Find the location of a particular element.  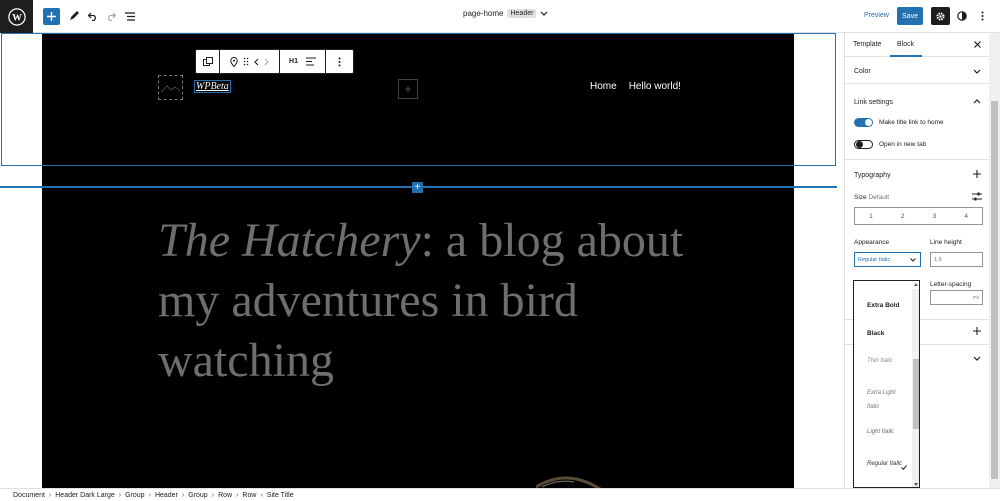

open-new-tab-label: Open in new tab is located at coordinates (903, 144).